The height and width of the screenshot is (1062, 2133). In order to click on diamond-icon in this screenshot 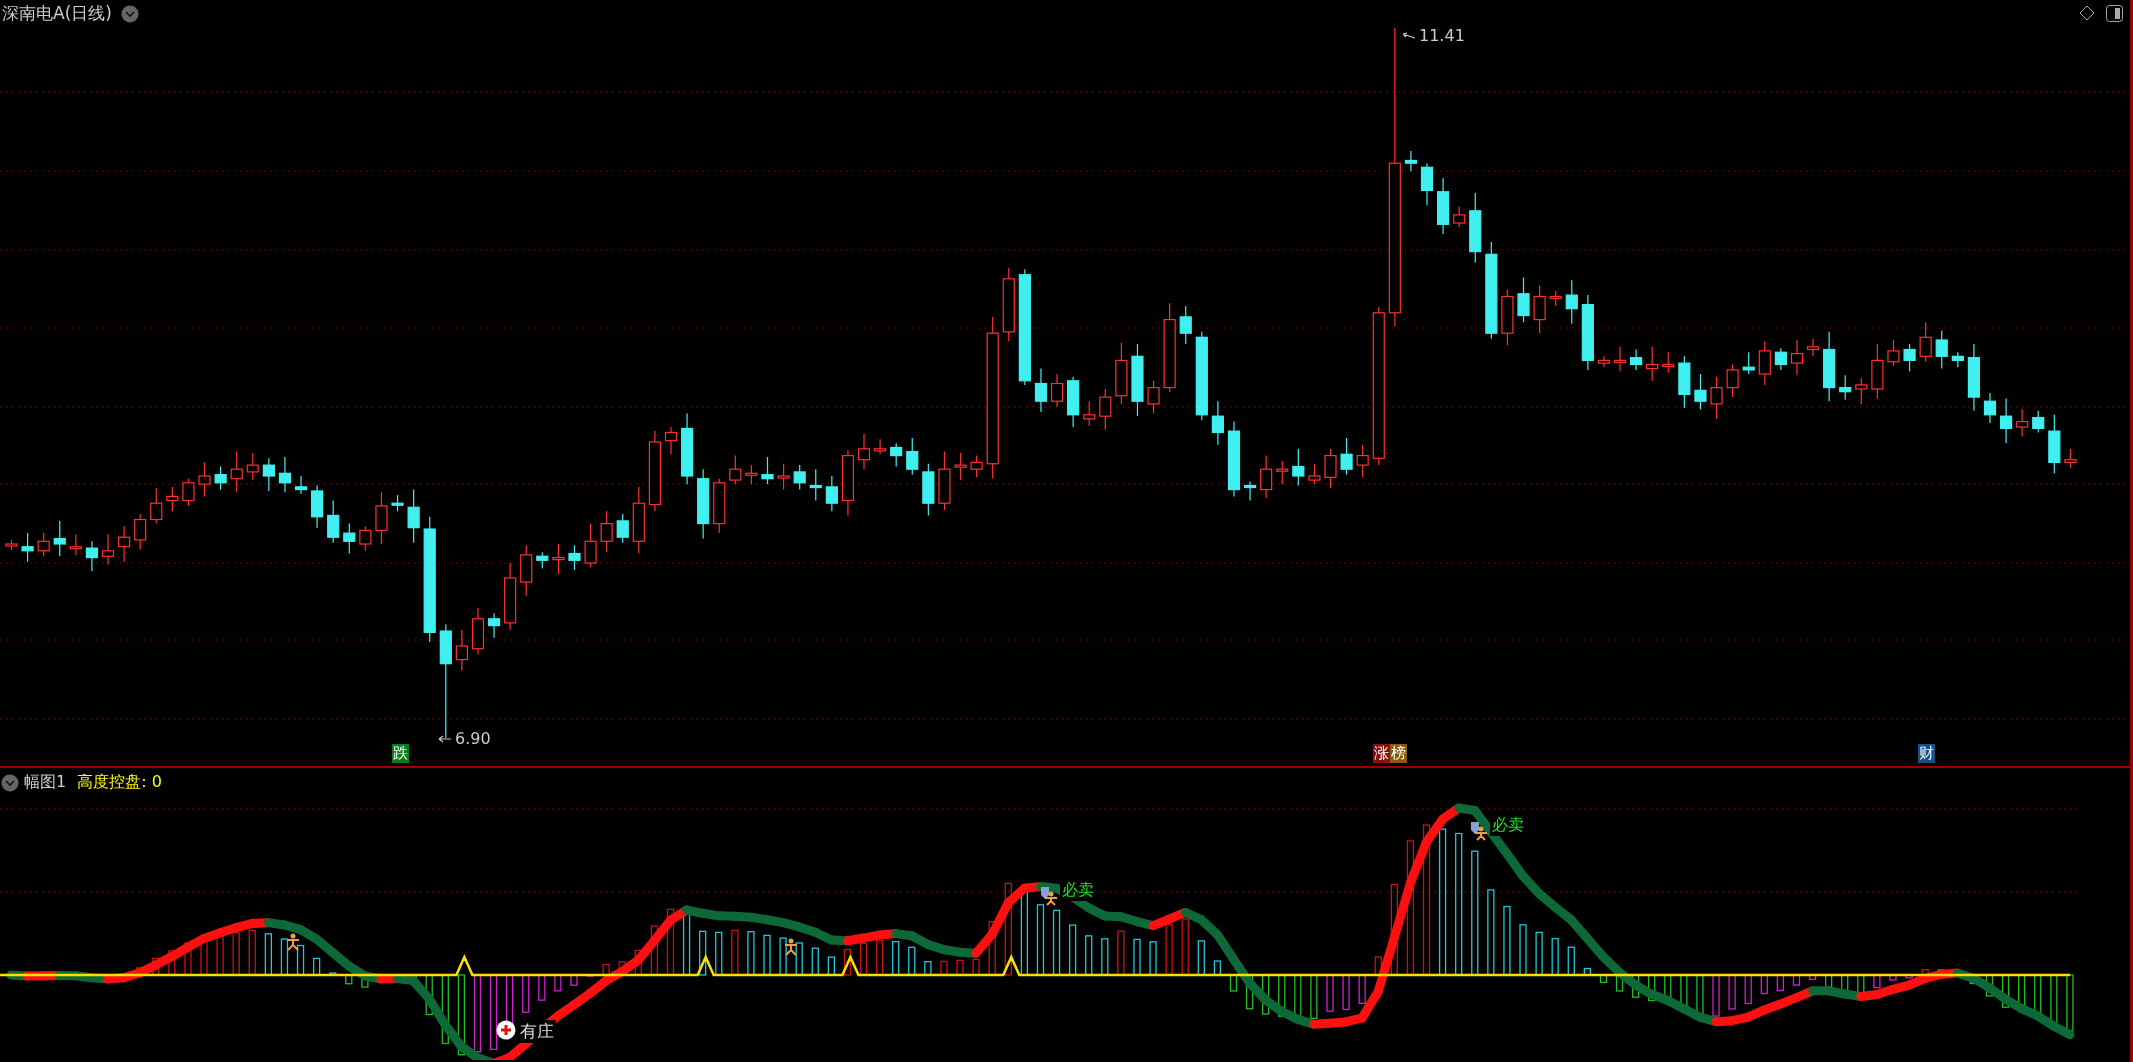, I will do `click(2087, 13)`.